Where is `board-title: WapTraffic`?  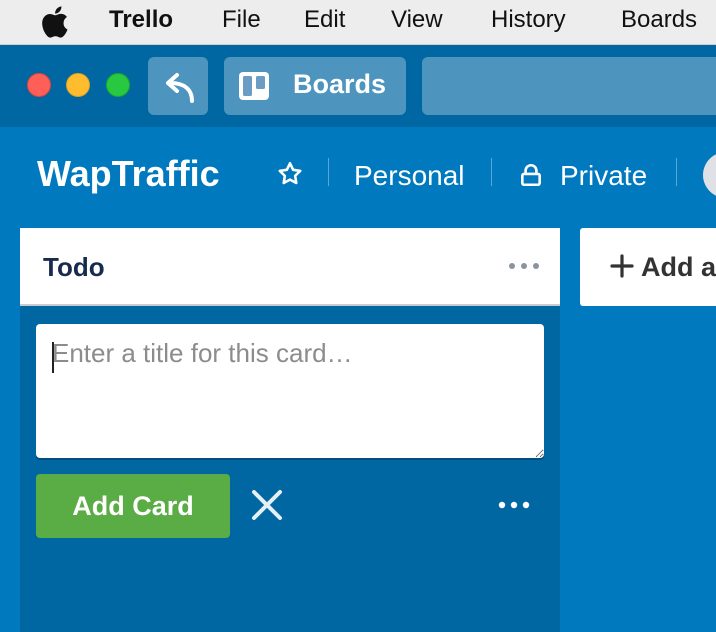
board-title: WapTraffic is located at coordinates (128, 174).